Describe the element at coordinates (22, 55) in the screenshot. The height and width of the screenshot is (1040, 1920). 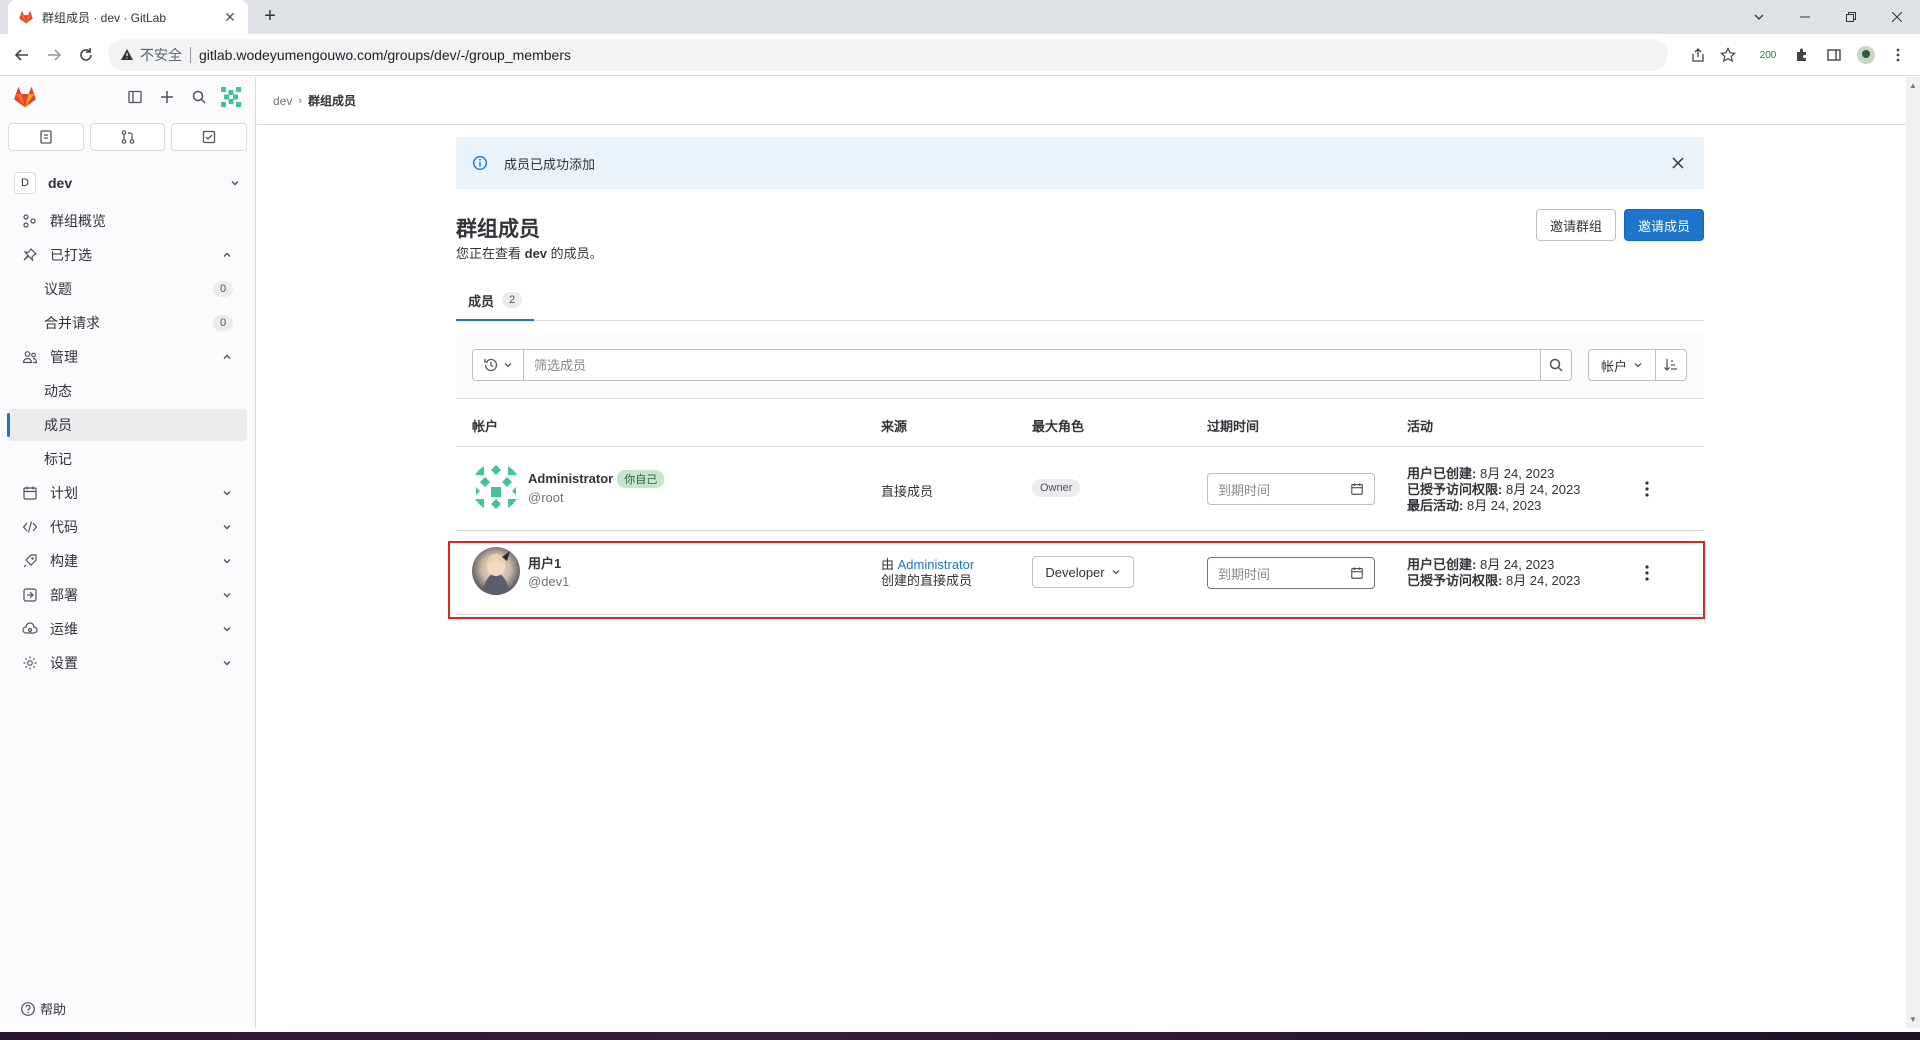
I see `back-icon` at that location.